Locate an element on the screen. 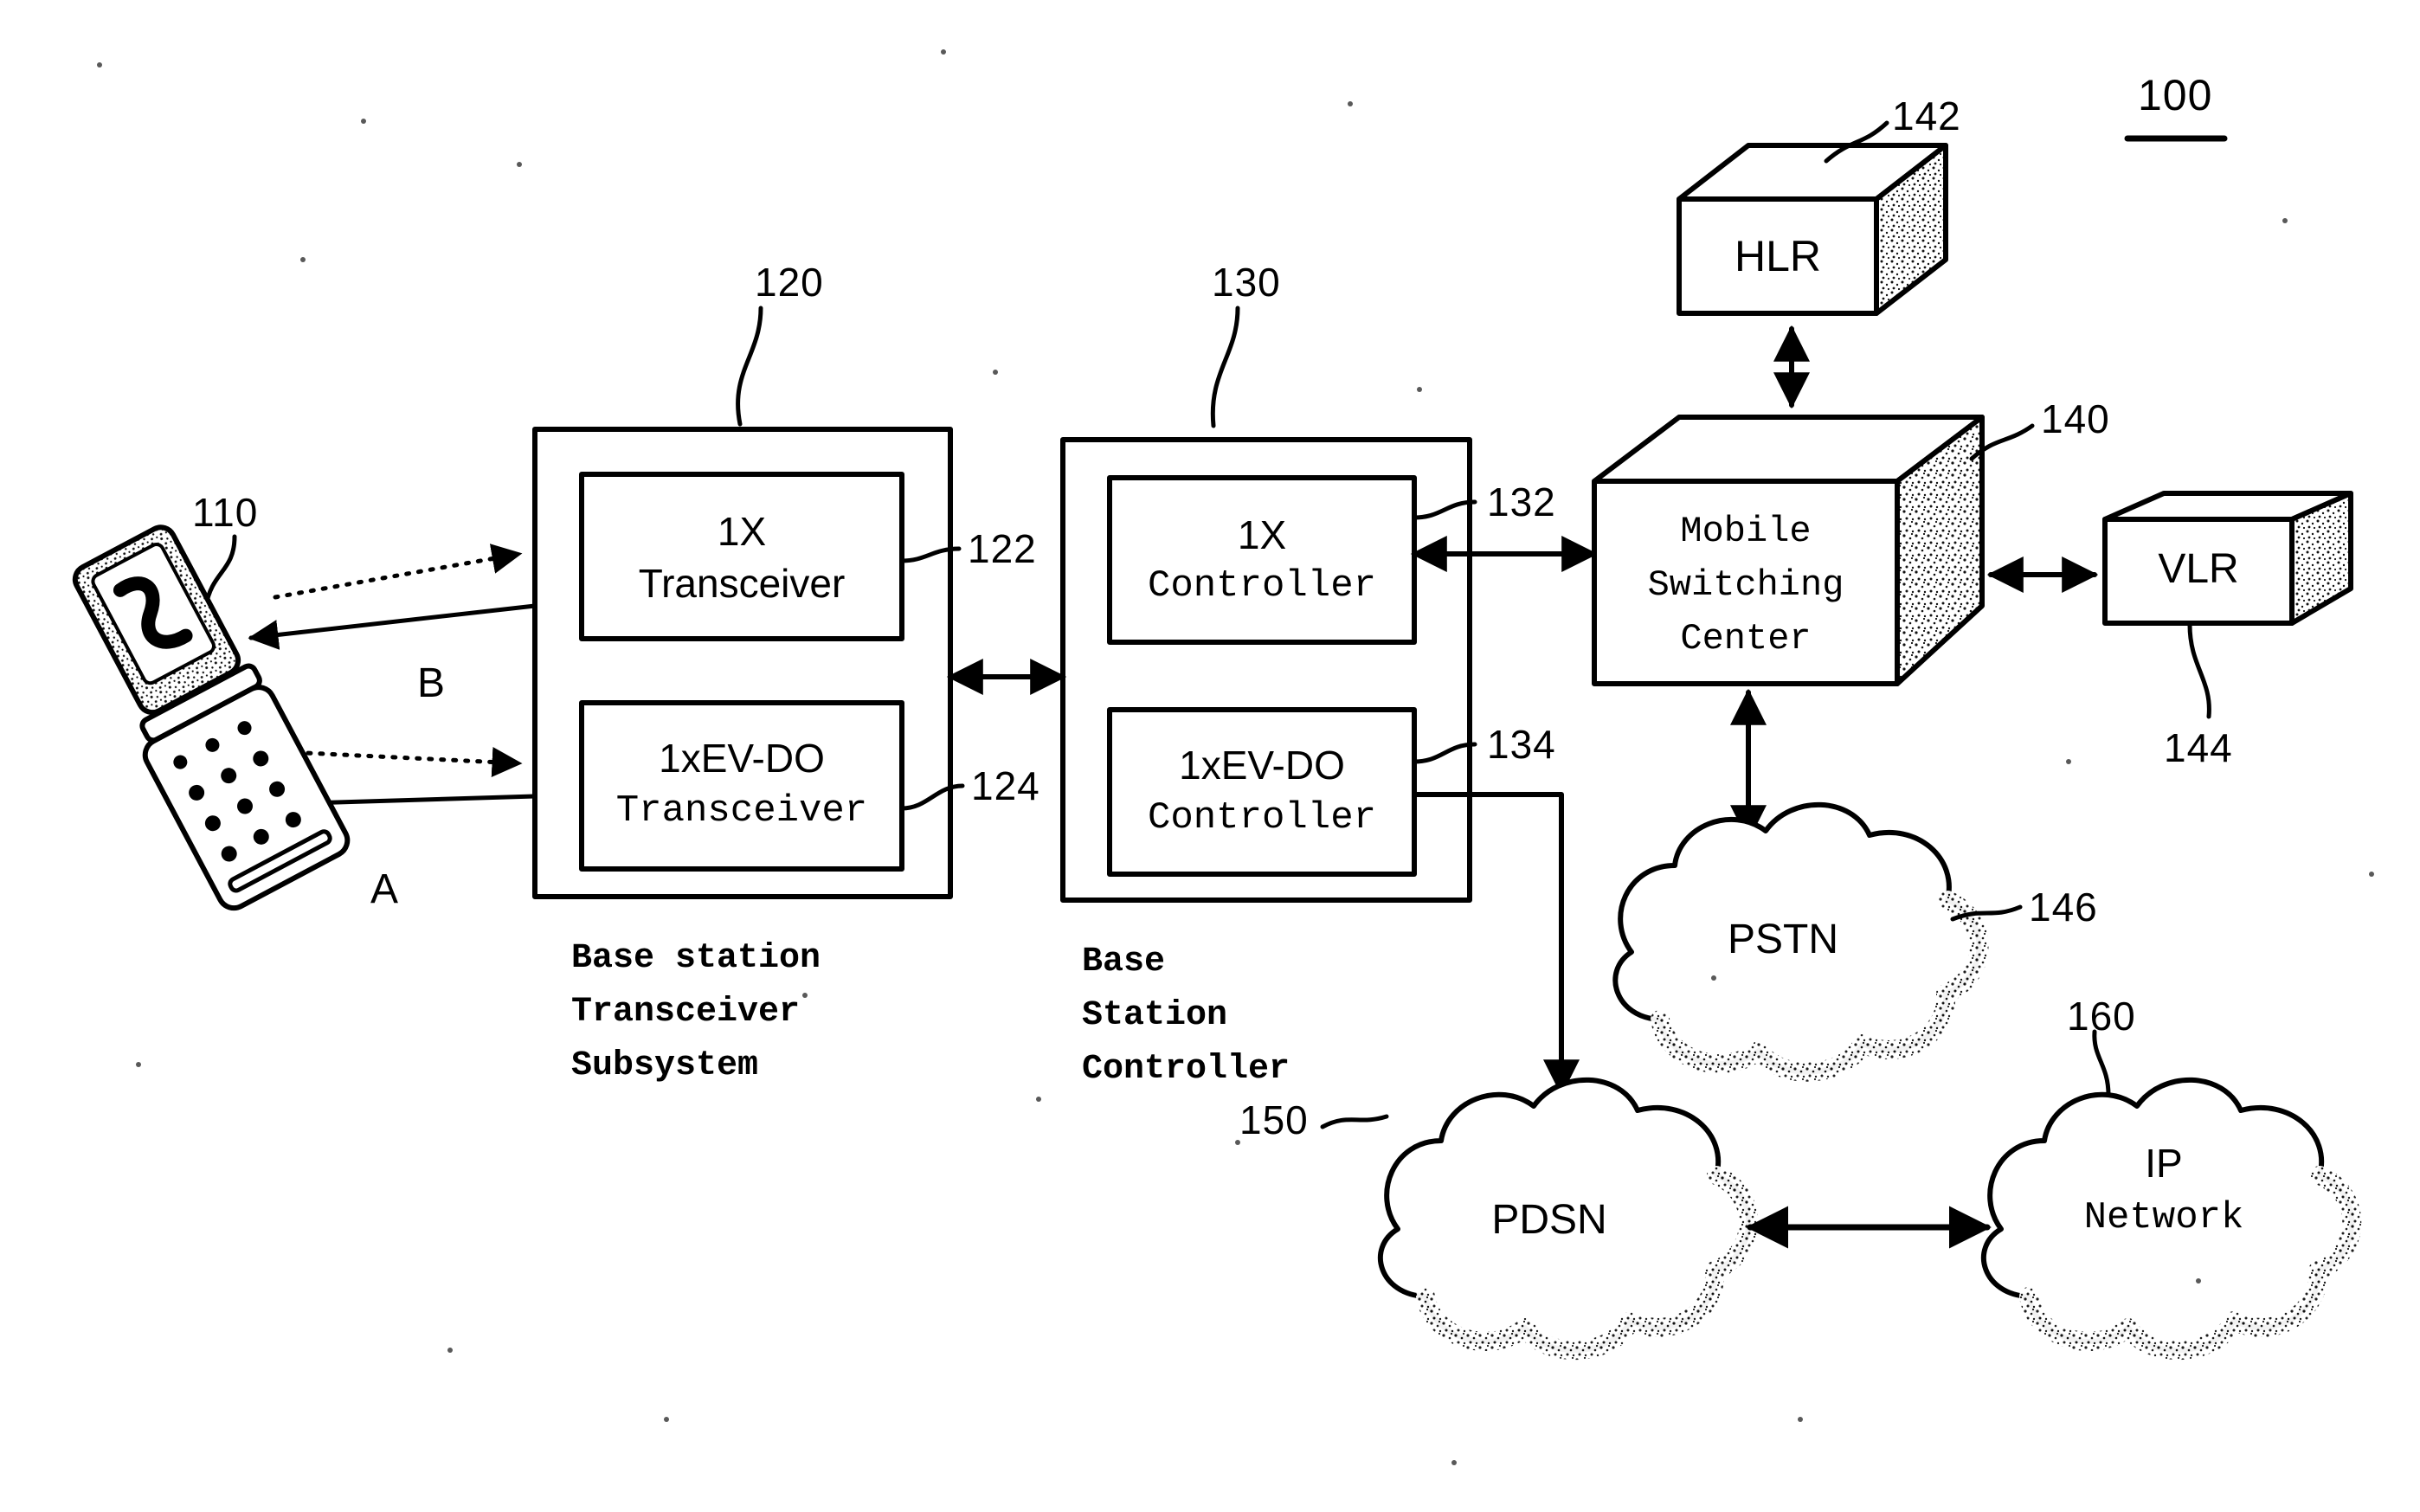  bts-1xevdo-transceiver-line2: Transceiver is located at coordinates (741, 811).